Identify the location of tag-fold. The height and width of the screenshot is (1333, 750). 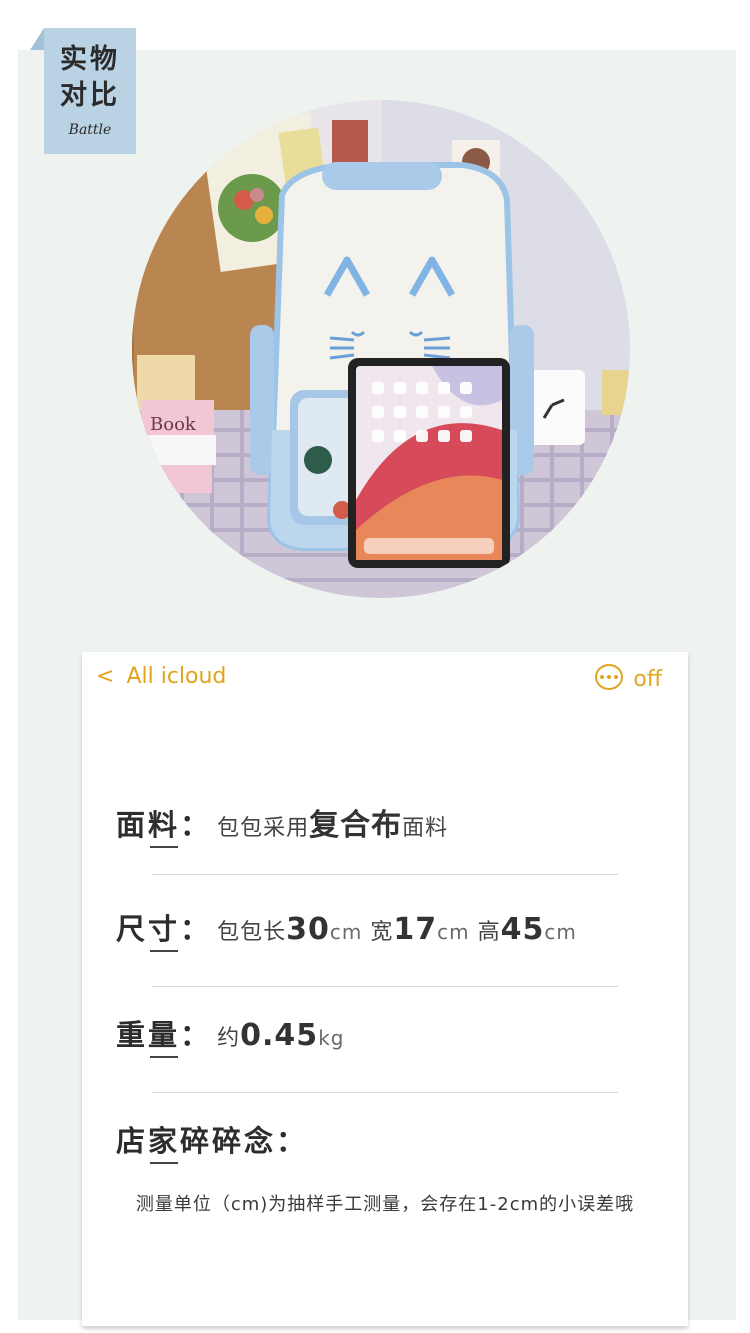
(37, 39).